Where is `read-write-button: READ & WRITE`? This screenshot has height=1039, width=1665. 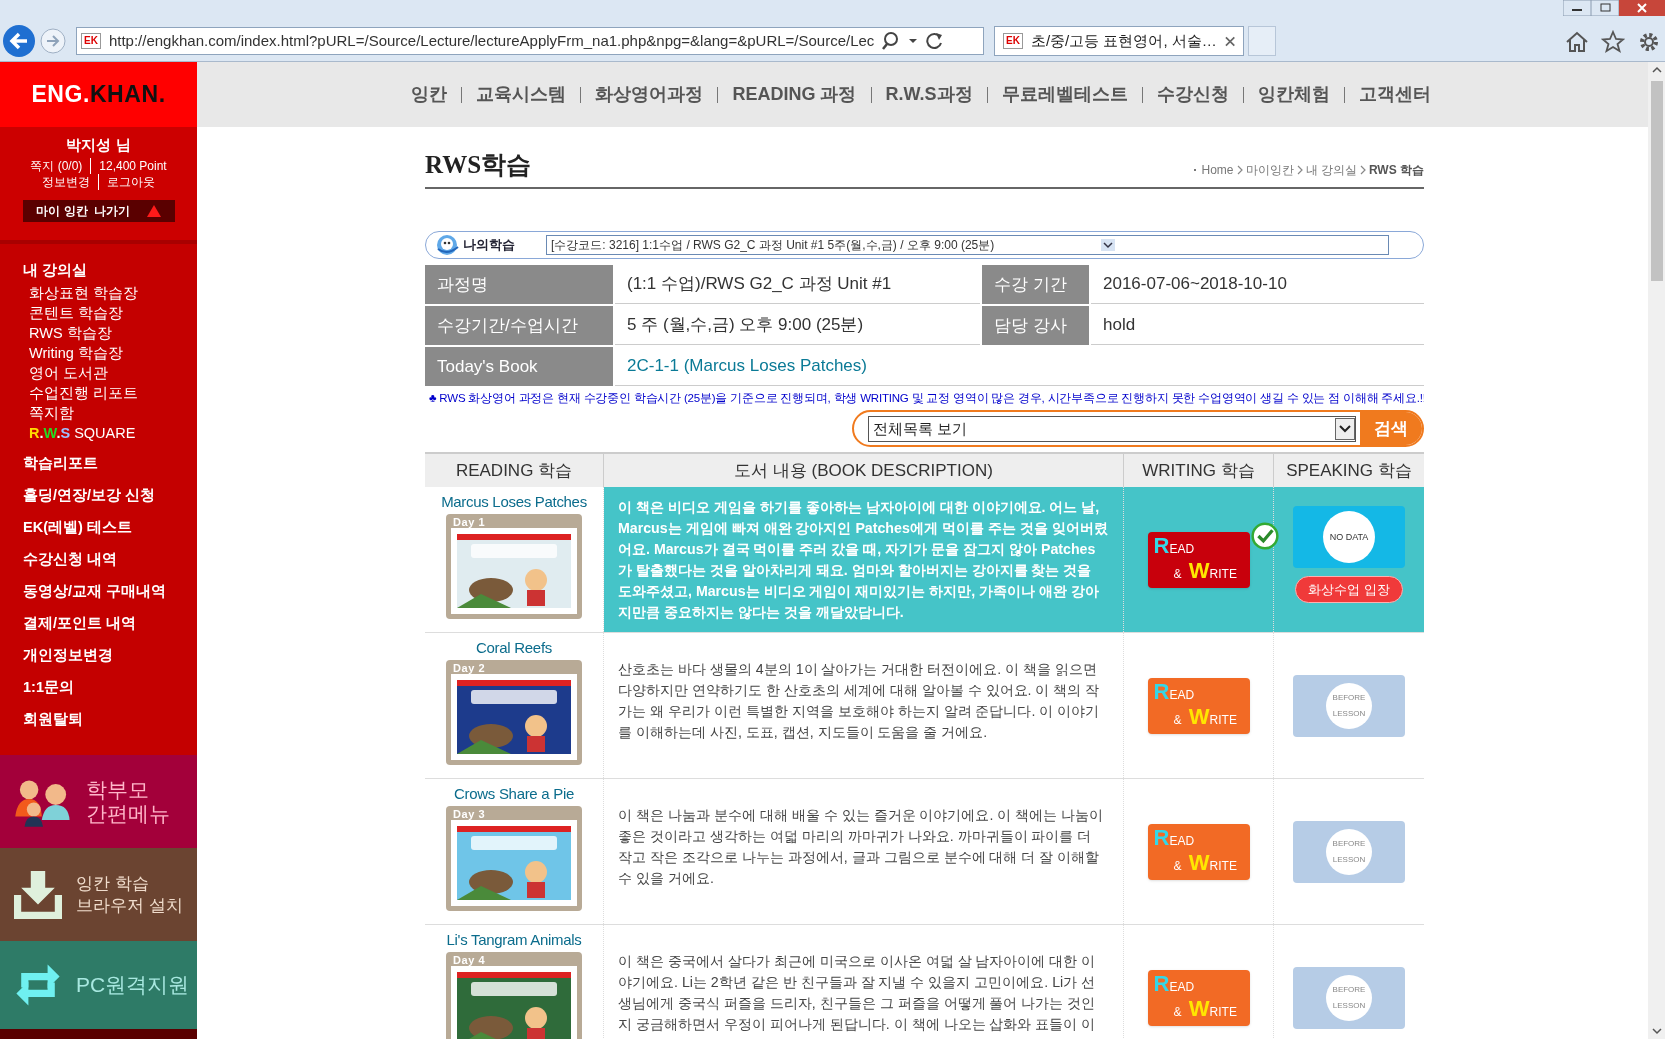 read-write-button: READ & WRITE is located at coordinates (1198, 559).